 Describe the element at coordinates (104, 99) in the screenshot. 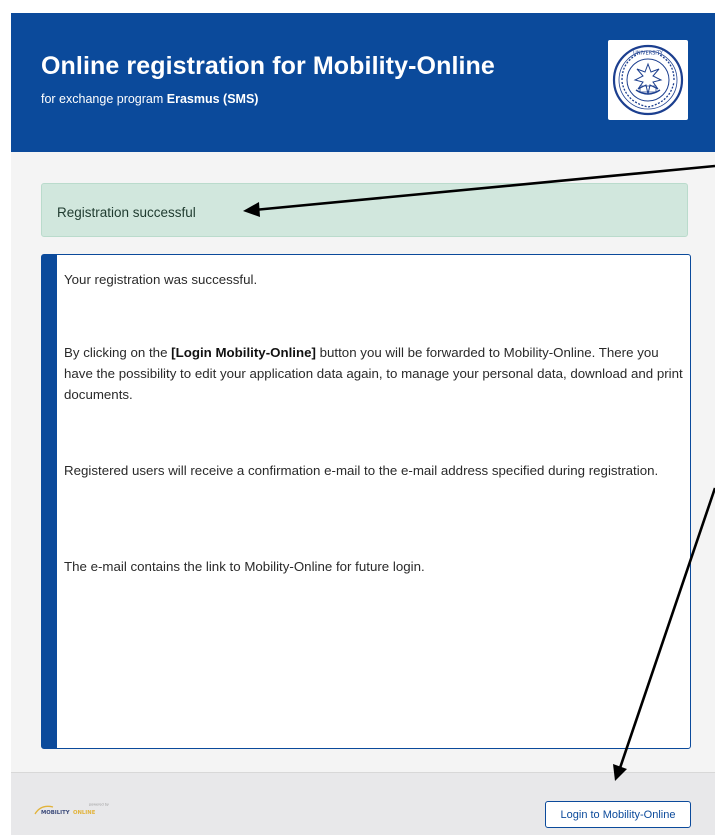

I see `subtitle-prefix: for exchange program` at that location.